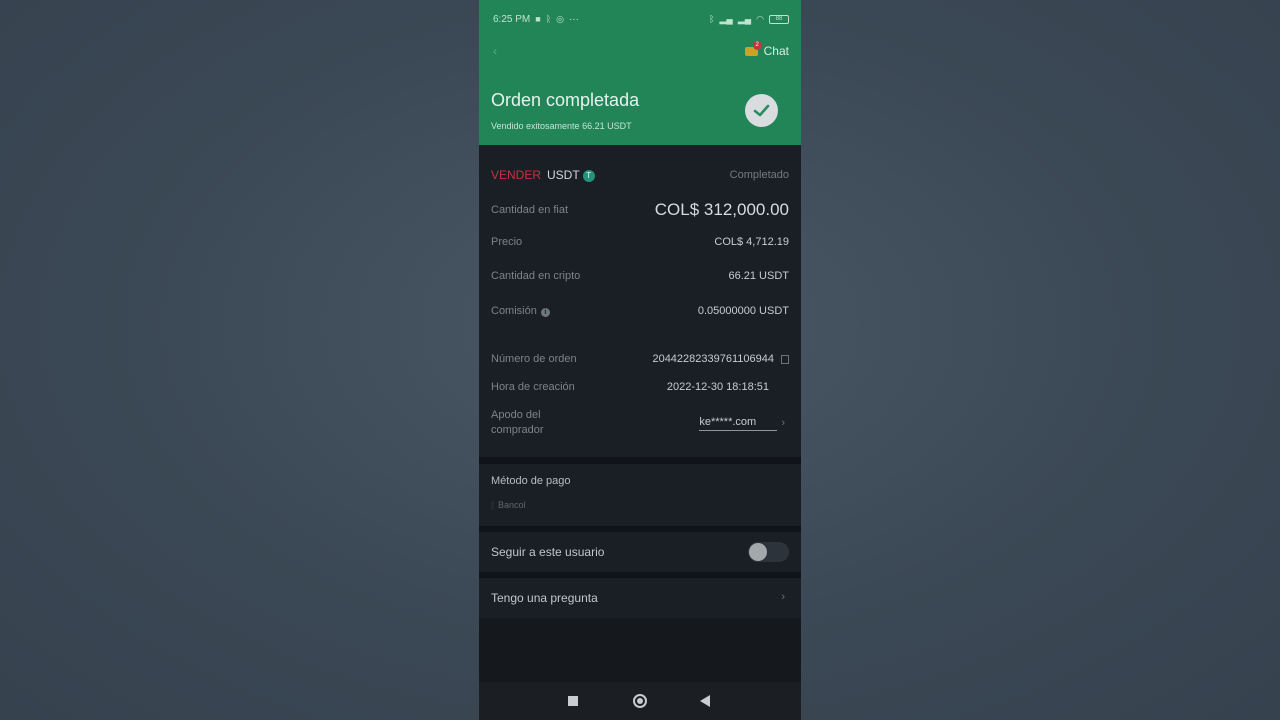  What do you see at coordinates (713, 359) in the screenshot?
I see `order-number-value: 20442282339761106944` at bounding box center [713, 359].